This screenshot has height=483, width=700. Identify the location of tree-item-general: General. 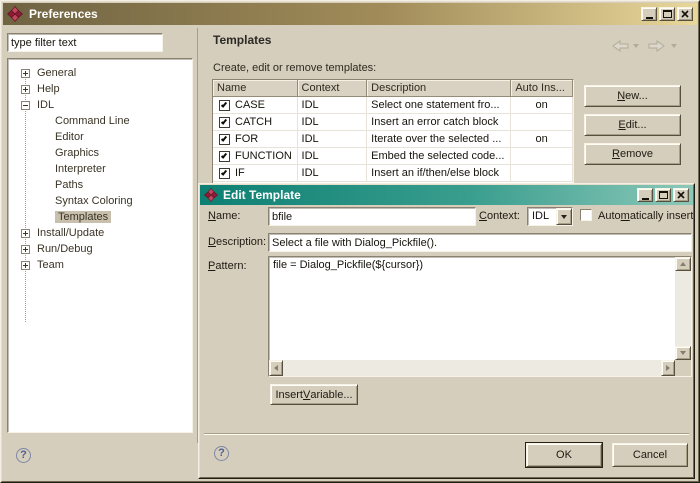
(100, 73).